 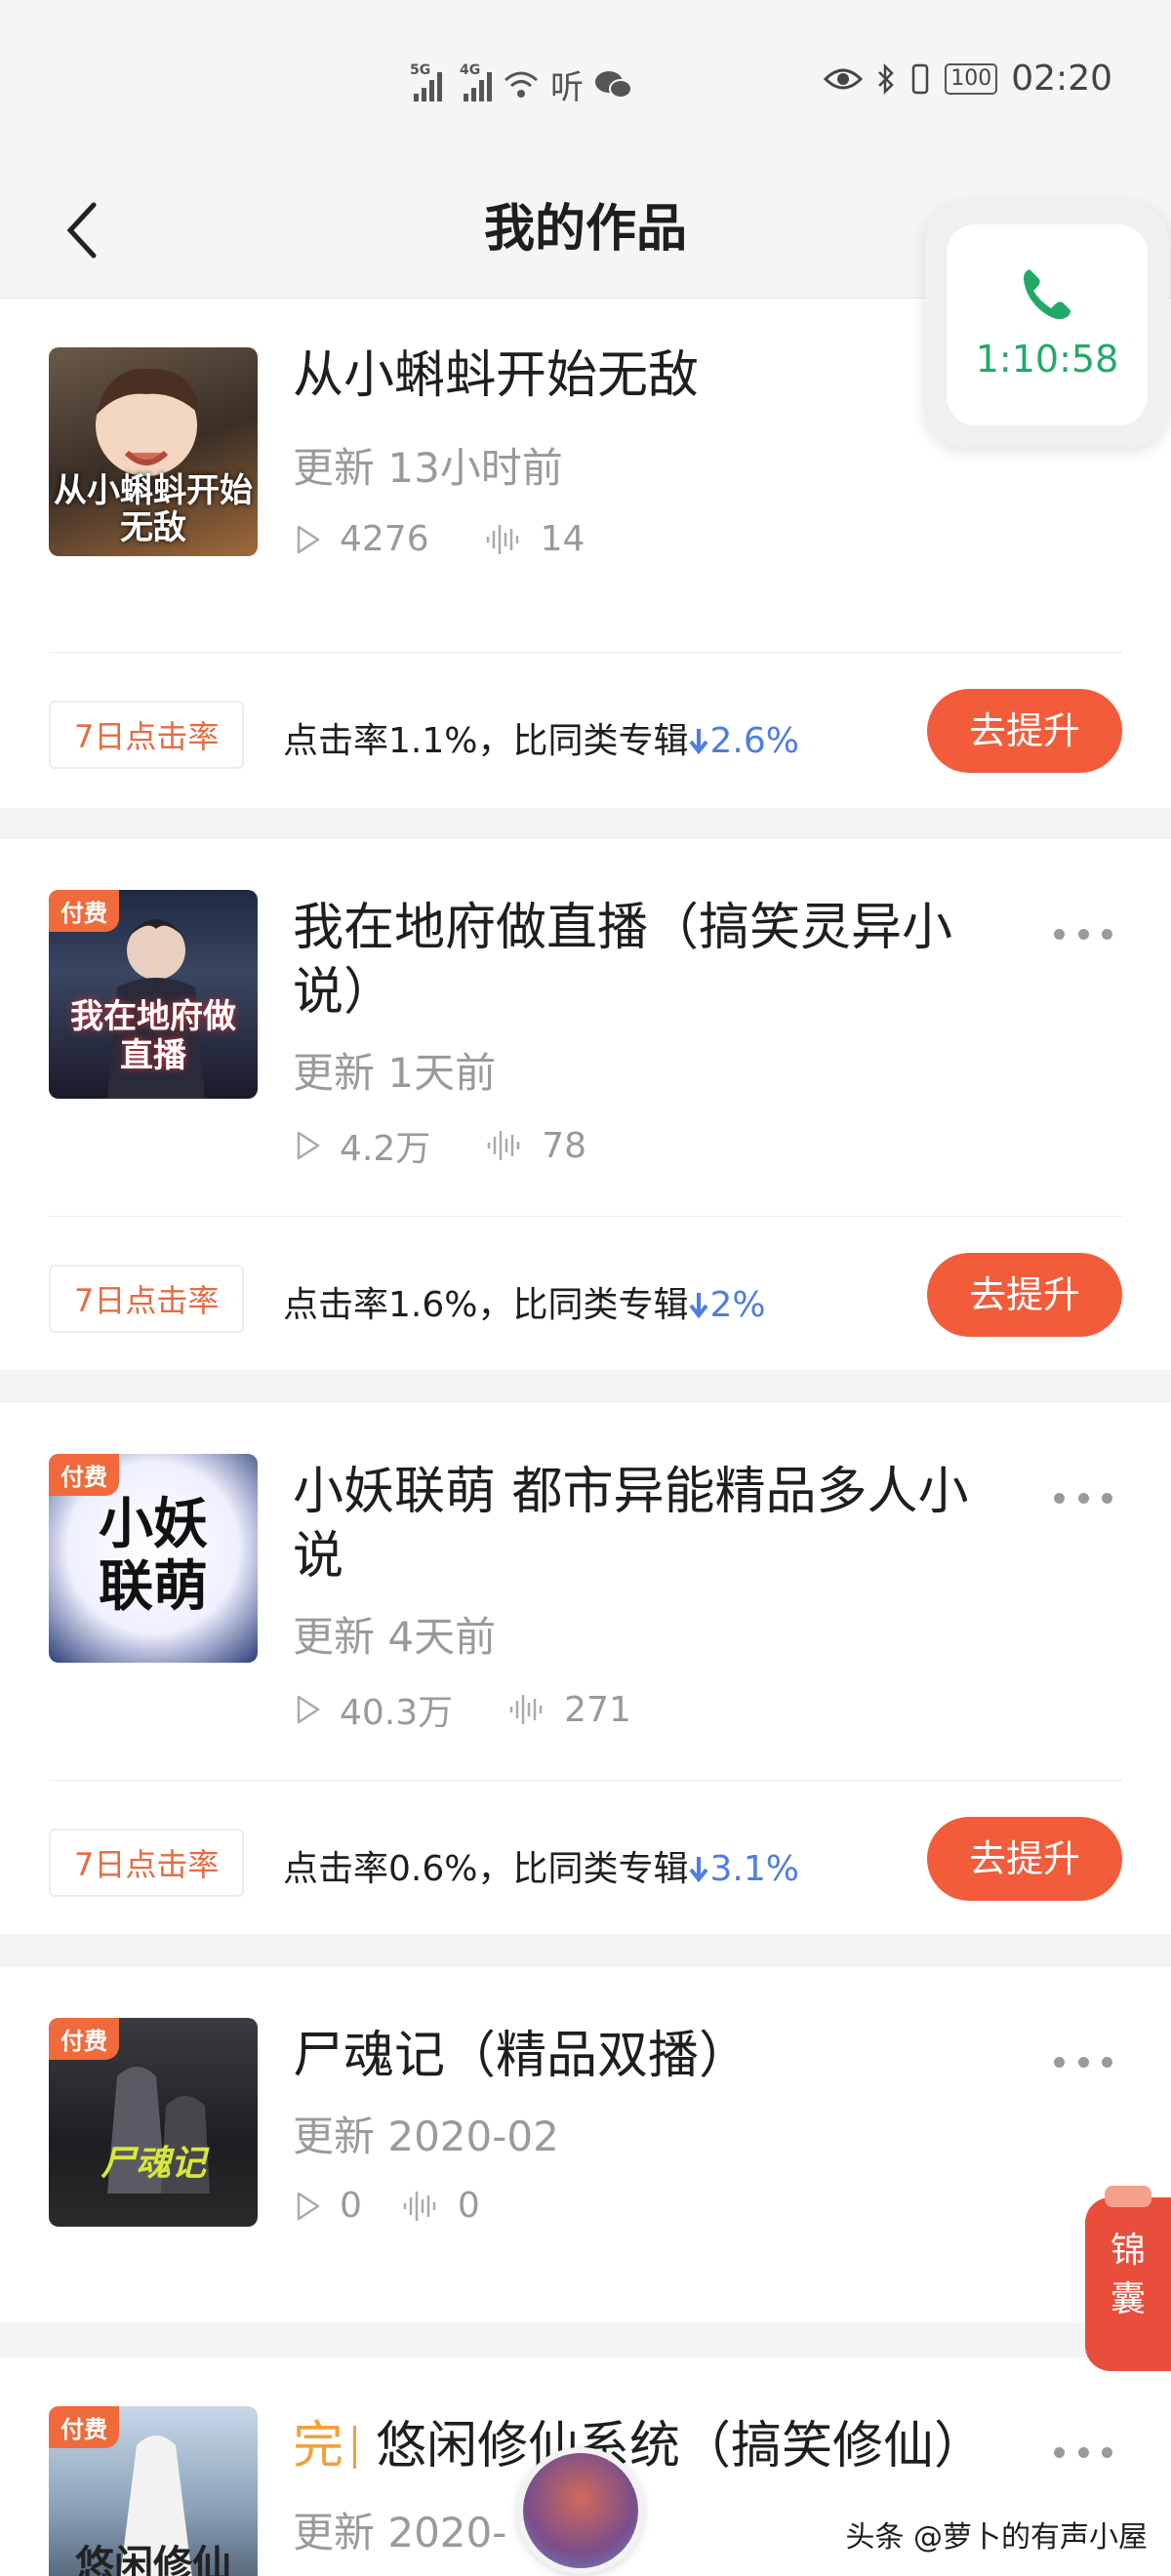 I want to click on cover-title: 我在地府做直播, so click(x=153, y=1036).